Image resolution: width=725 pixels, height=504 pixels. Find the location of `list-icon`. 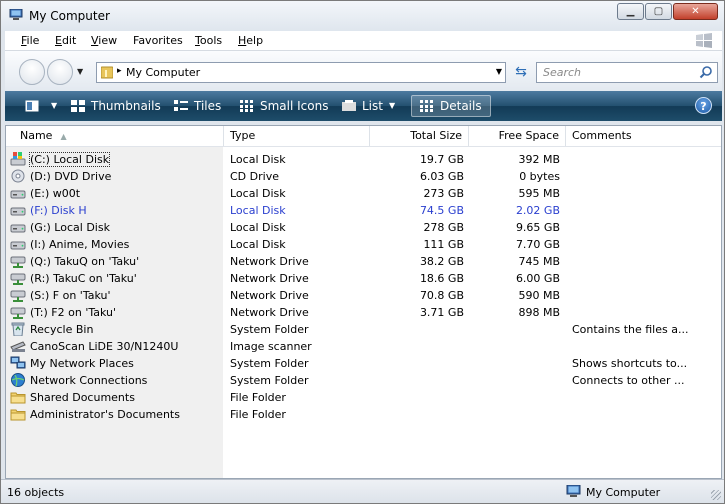

list-icon is located at coordinates (349, 105).